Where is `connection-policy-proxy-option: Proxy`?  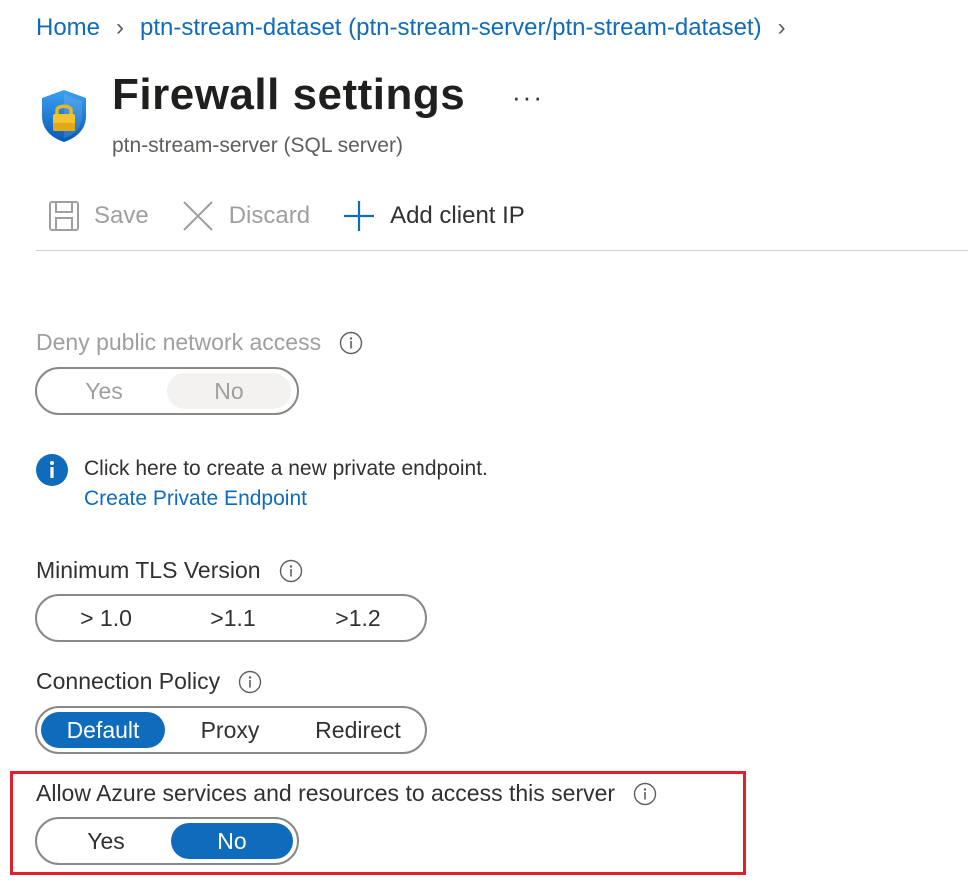
connection-policy-proxy-option: Proxy is located at coordinates (230, 730).